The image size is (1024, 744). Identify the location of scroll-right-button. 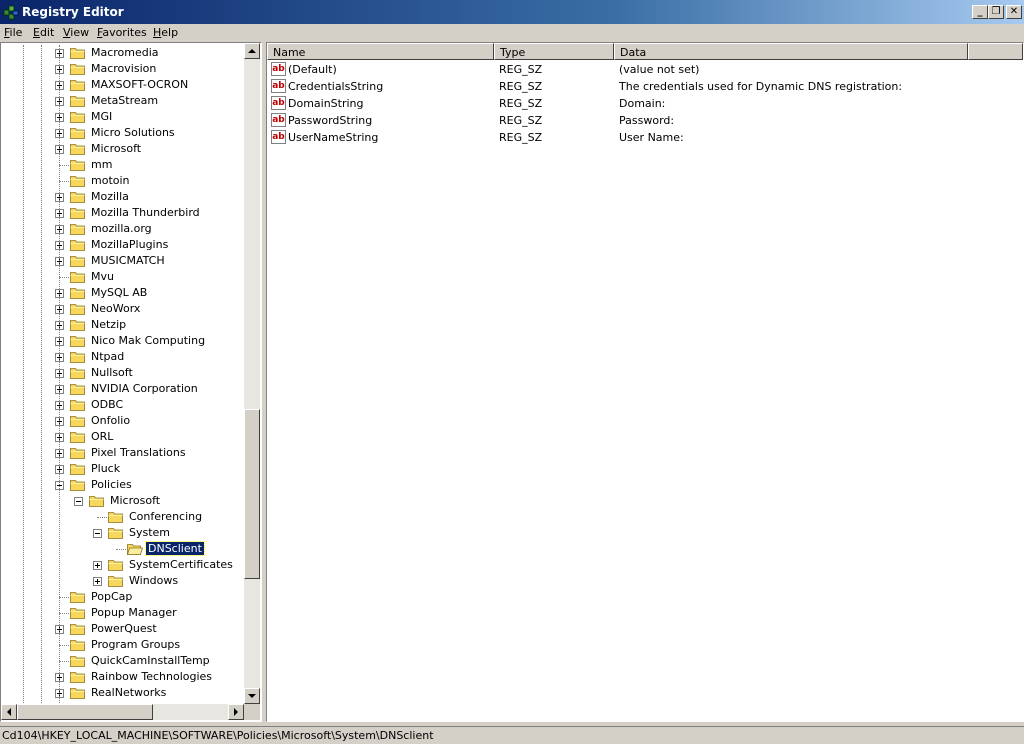
(236, 712).